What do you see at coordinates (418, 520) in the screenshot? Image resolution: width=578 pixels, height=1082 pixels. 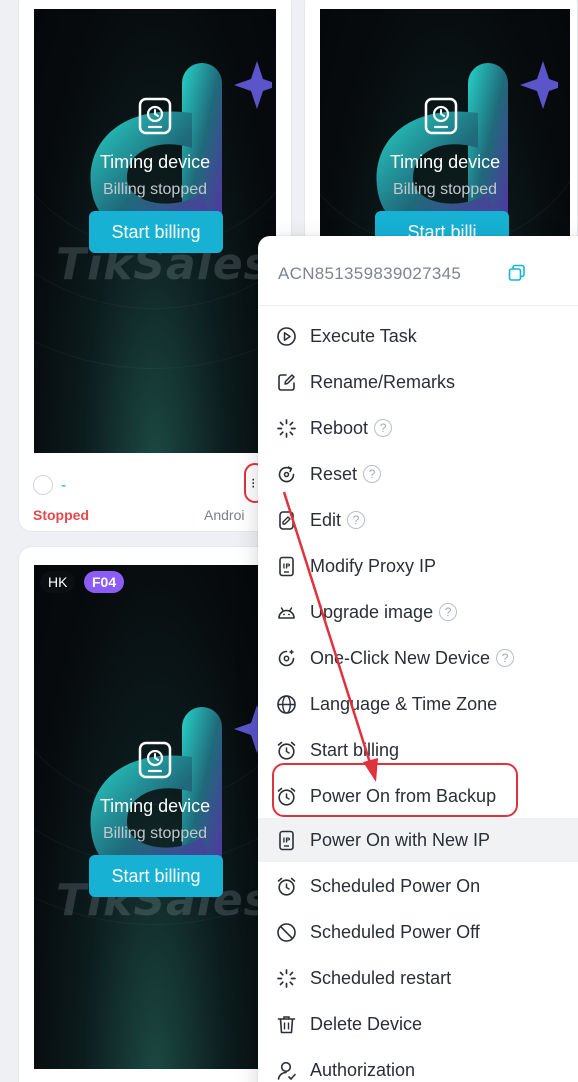 I see `menu-item-edit: Edit?` at bounding box center [418, 520].